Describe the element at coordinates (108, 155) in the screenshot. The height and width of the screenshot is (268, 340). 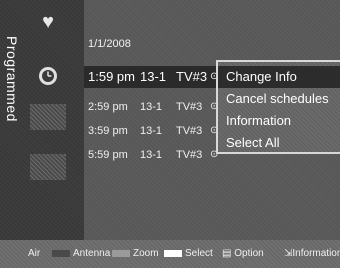
I see `row-time: 5:59 pm` at that location.